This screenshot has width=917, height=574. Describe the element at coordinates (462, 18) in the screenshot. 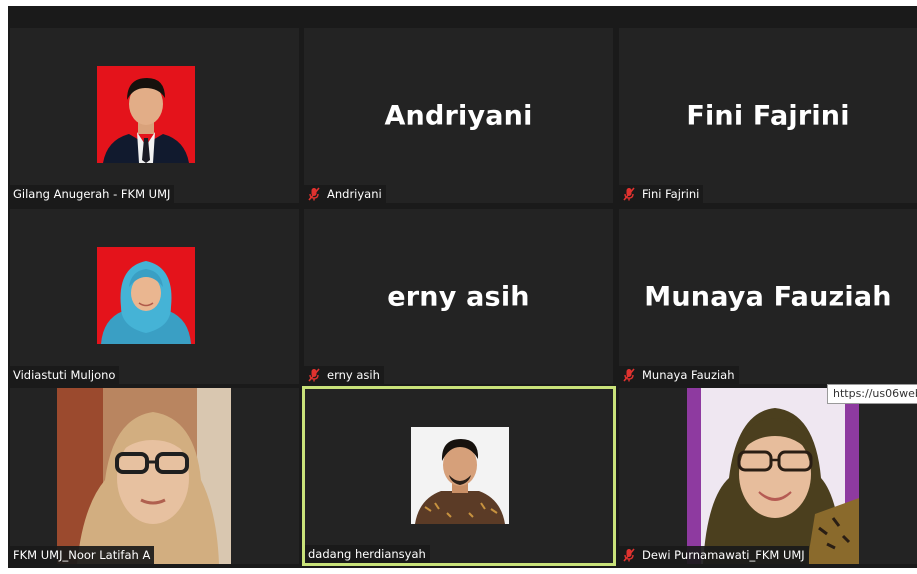

I see `top-bar` at that location.